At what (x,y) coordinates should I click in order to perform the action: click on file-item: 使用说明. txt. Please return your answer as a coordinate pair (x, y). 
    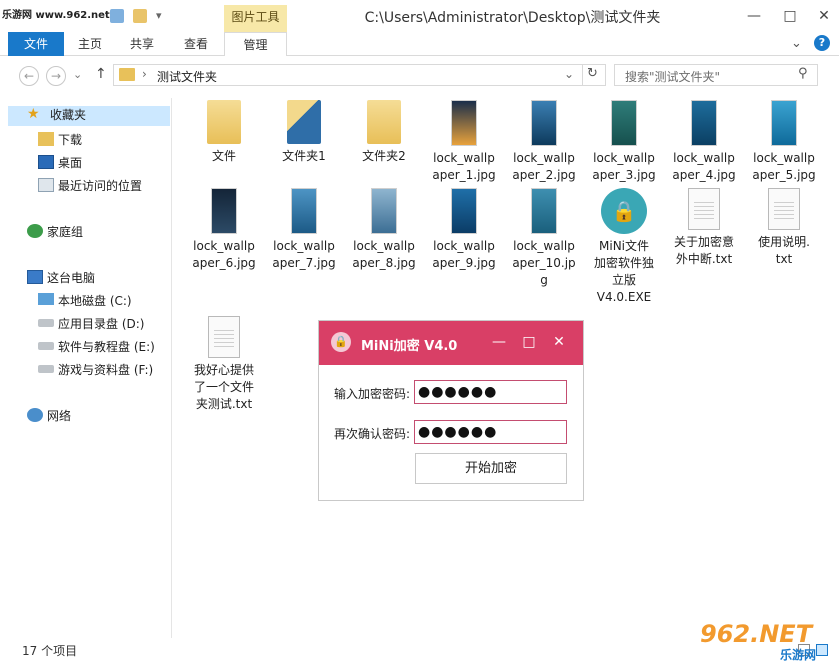
    Looking at the image, I should click on (784, 228).